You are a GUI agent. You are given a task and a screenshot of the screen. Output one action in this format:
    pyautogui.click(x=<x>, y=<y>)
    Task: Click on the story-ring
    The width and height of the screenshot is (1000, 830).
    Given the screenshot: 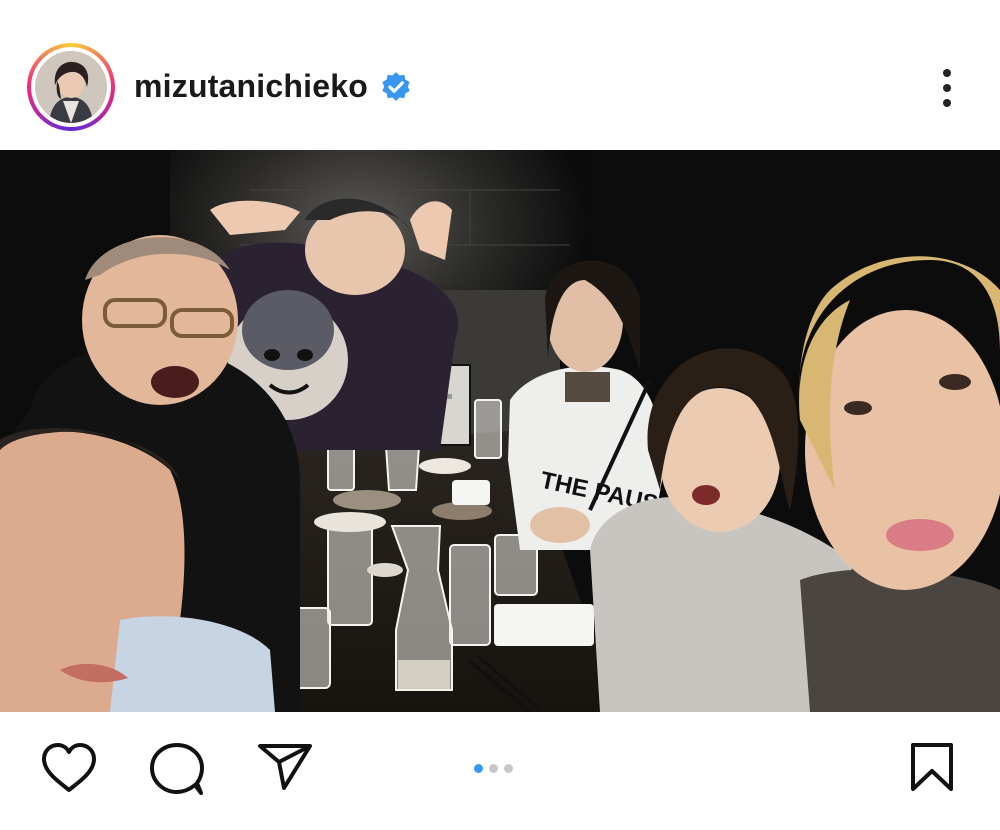 What is the action you would take?
    pyautogui.click(x=71, y=87)
    